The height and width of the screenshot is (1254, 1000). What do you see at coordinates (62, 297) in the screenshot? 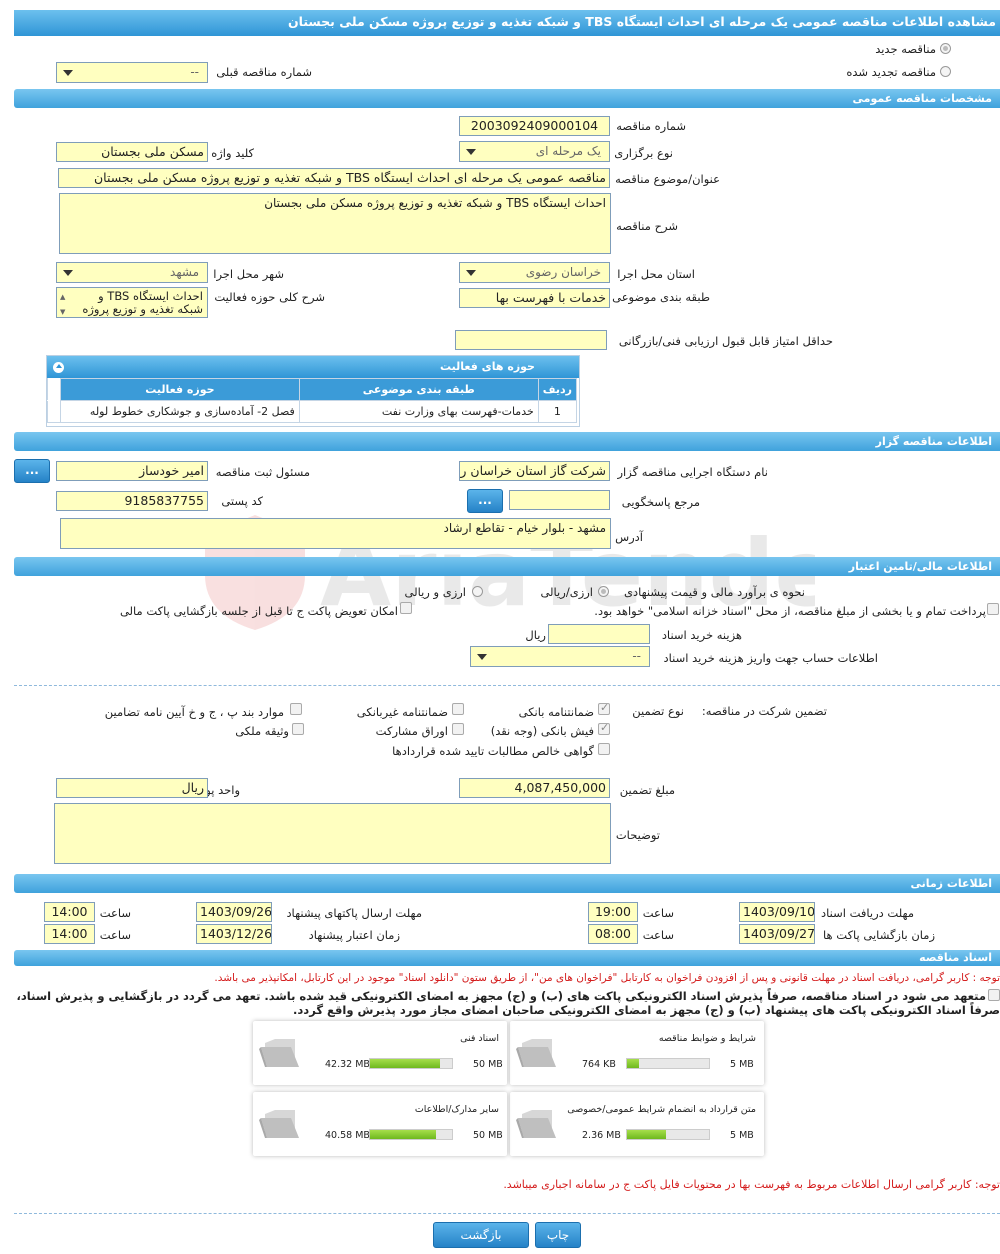
I see `scroll-up-icon: ▲` at bounding box center [62, 297].